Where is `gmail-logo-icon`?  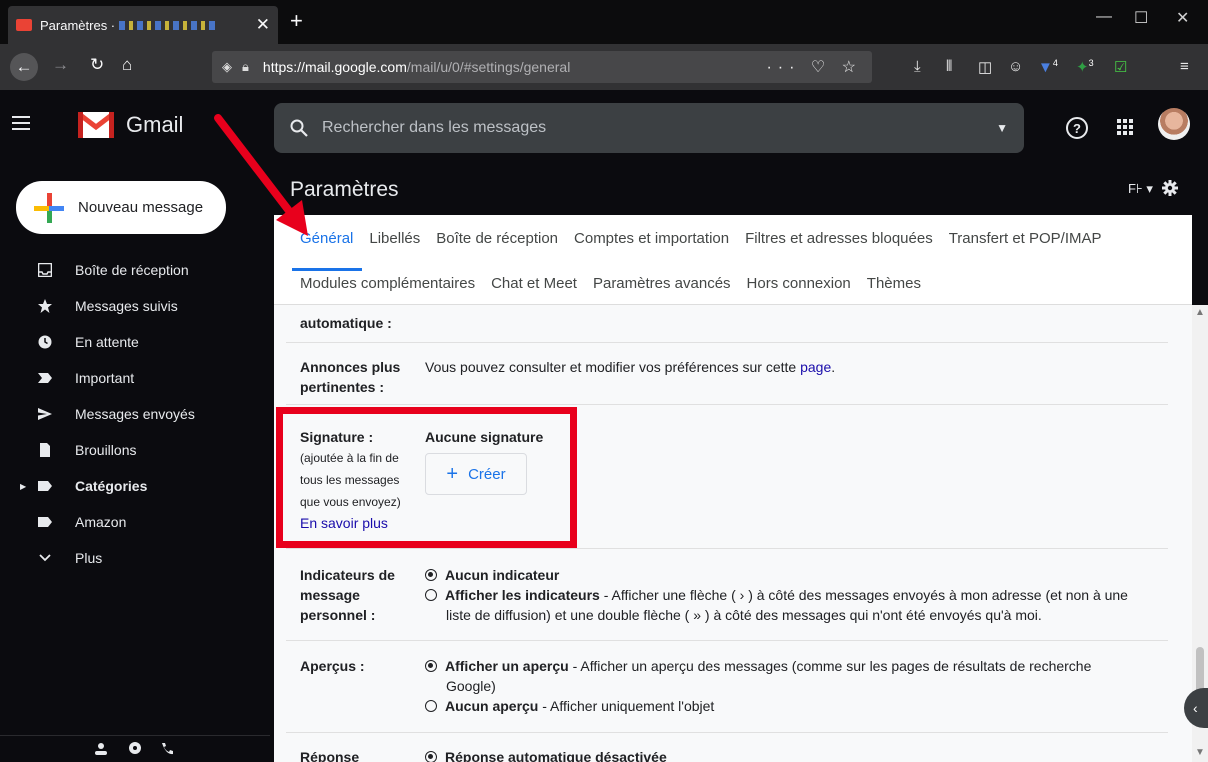
gmail-logo-icon is located at coordinates (96, 124).